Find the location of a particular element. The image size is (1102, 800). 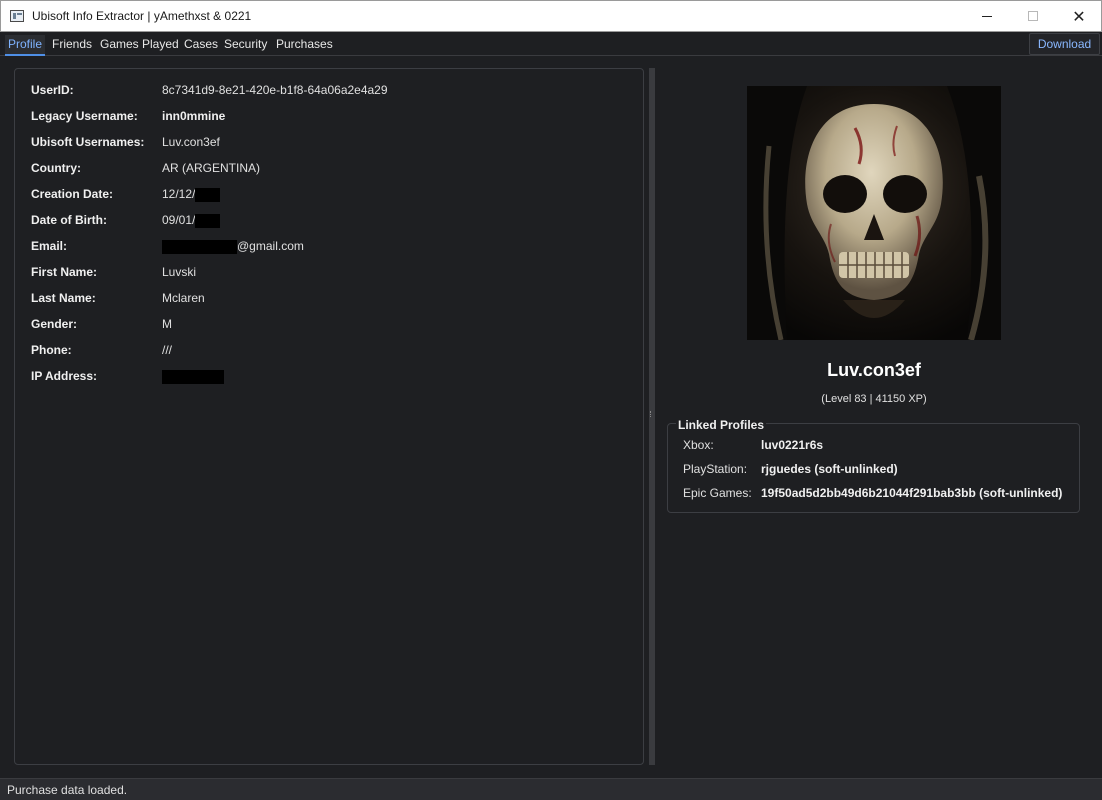

field-value-wrap: 12/12/ is located at coordinates (191, 194).